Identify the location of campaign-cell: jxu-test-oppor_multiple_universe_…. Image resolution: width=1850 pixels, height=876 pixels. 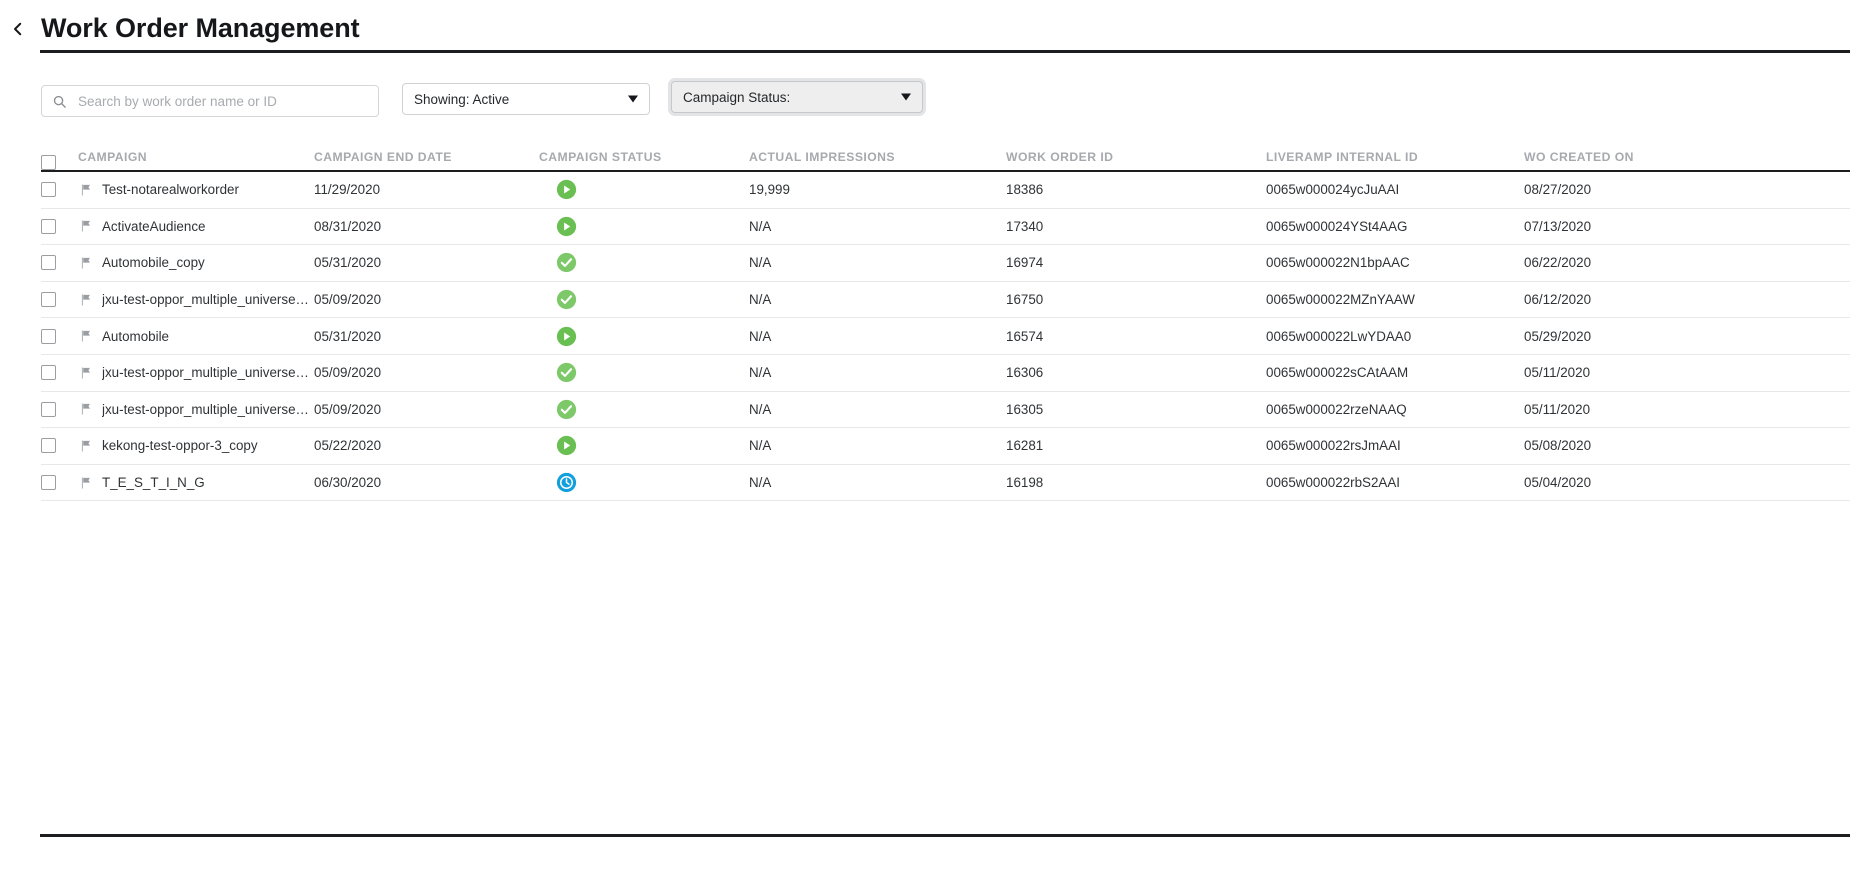
(196, 372).